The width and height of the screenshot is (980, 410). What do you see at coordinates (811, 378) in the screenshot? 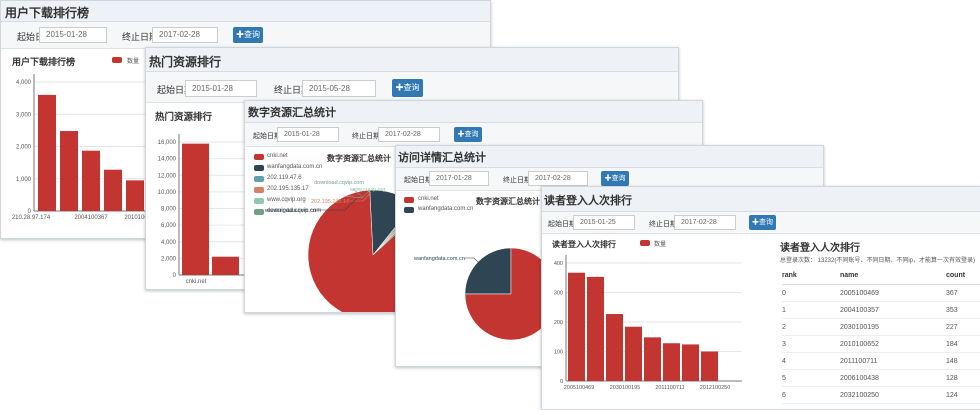
I see `rank-cell: 5` at bounding box center [811, 378].